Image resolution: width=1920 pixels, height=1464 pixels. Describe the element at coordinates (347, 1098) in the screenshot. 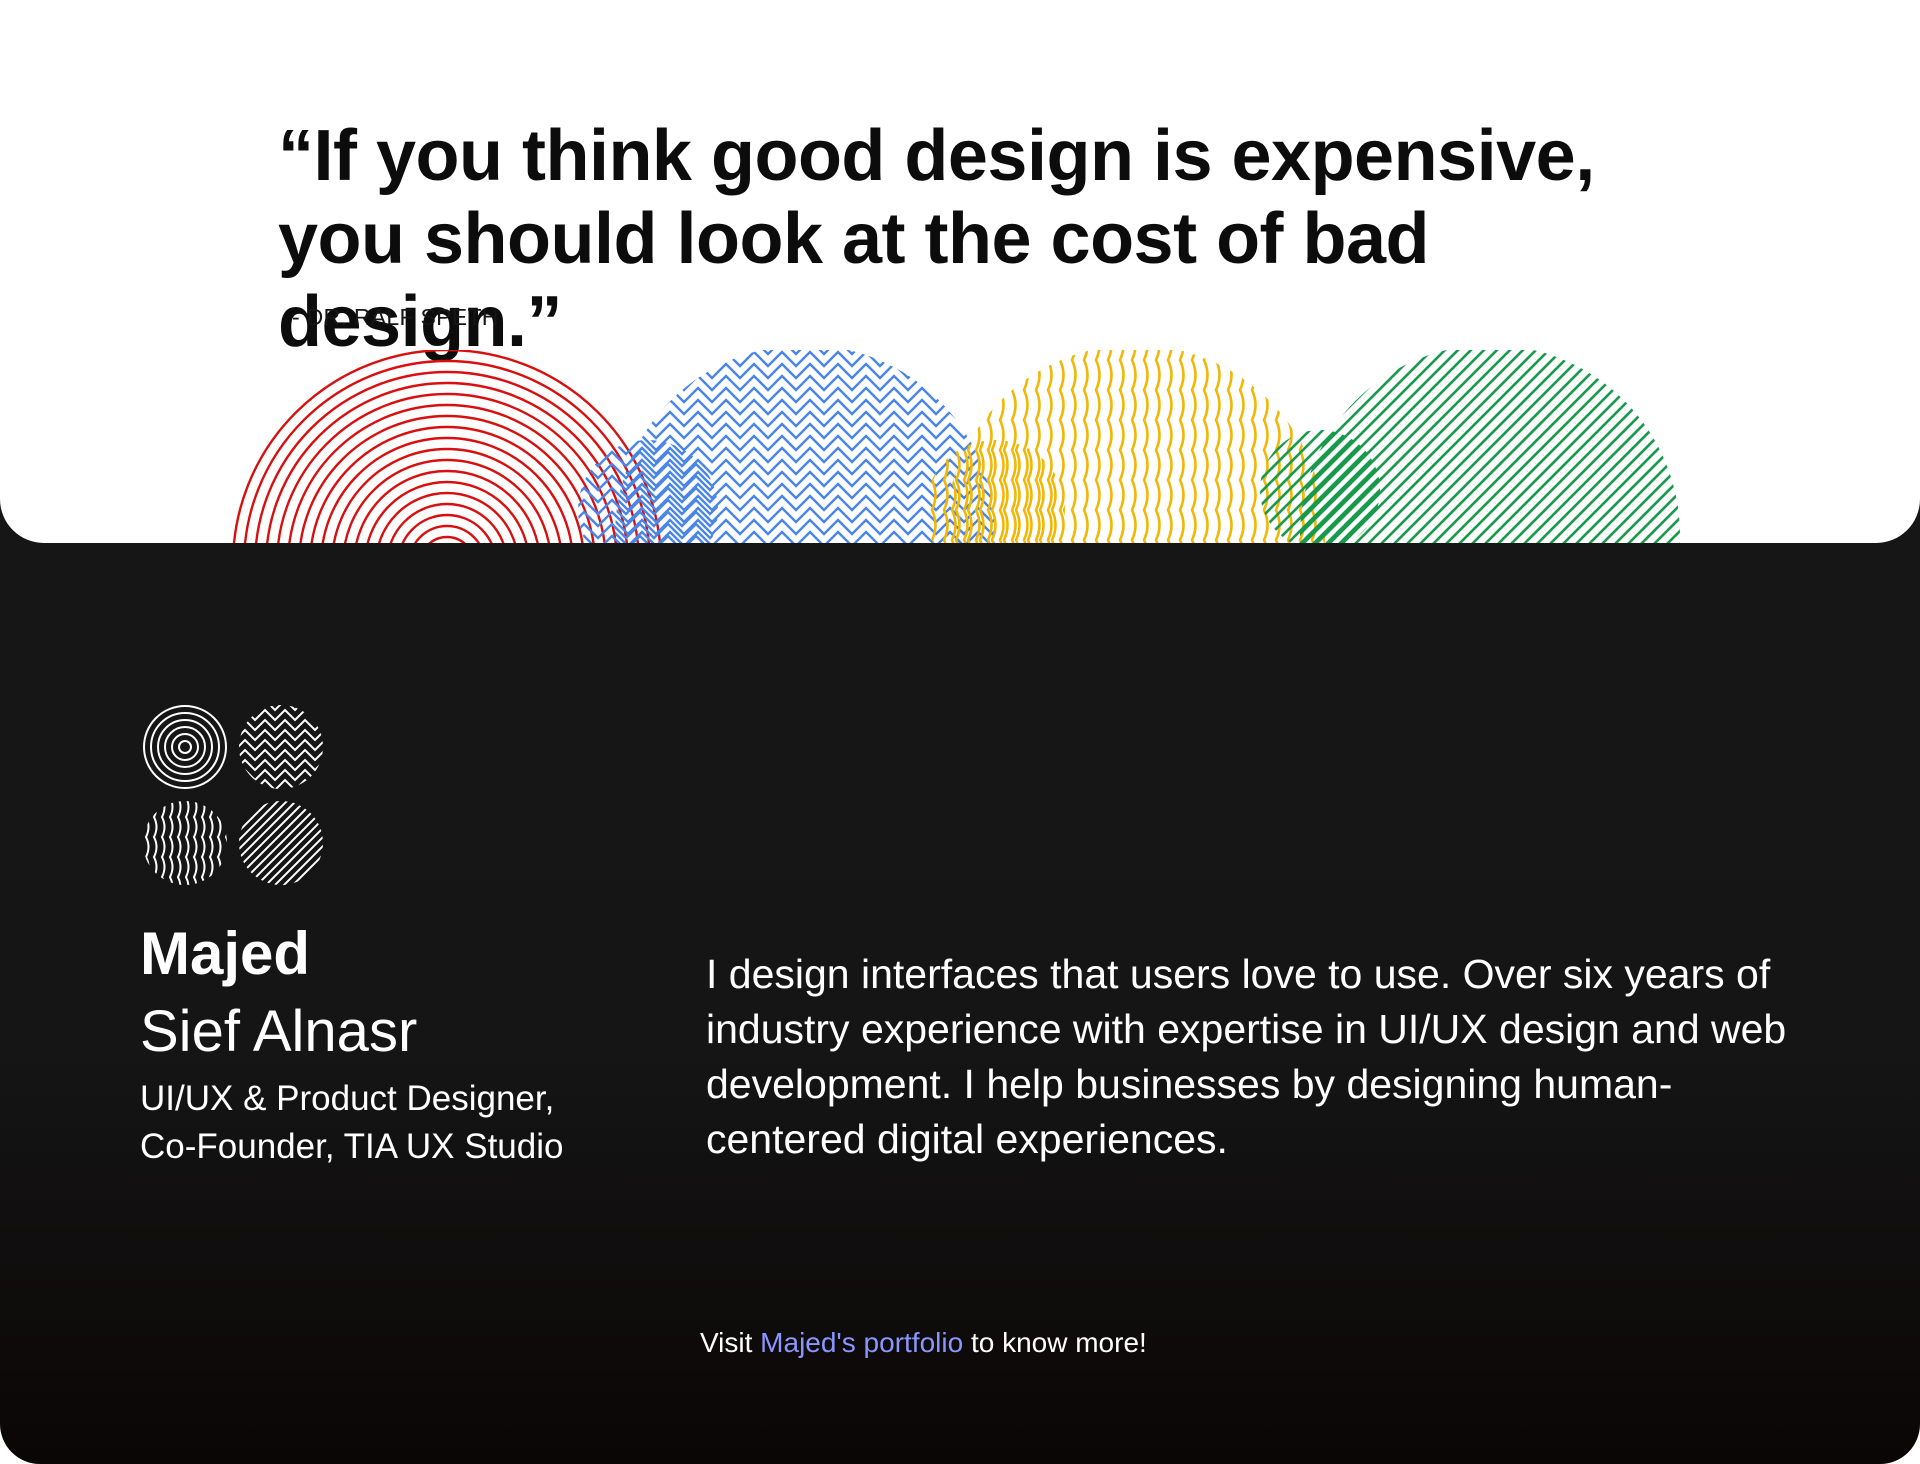

I see `profile-role-line: UI/UX & Product Designer,` at that location.